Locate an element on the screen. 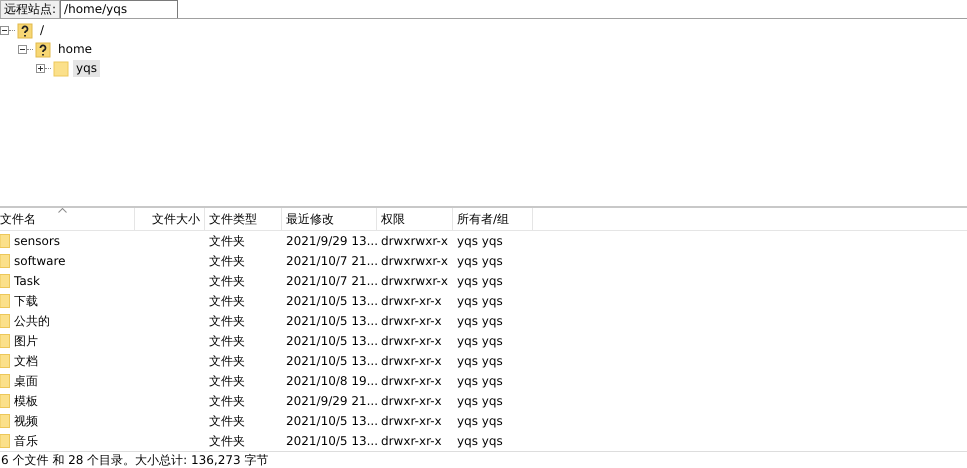  file-name: sensors is located at coordinates (37, 241).